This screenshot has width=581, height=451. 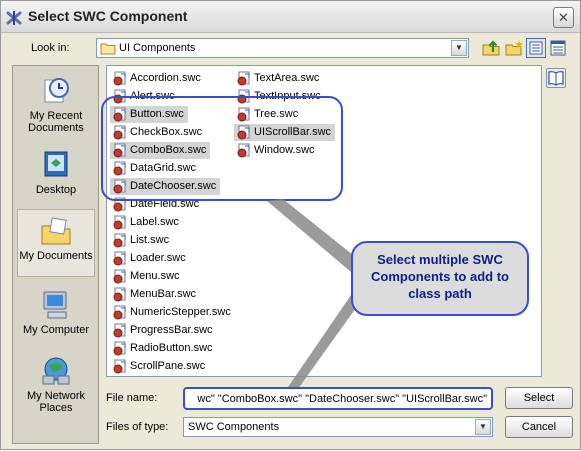 What do you see at coordinates (171, 330) in the screenshot?
I see `file-name: ProgressBar.swc` at bounding box center [171, 330].